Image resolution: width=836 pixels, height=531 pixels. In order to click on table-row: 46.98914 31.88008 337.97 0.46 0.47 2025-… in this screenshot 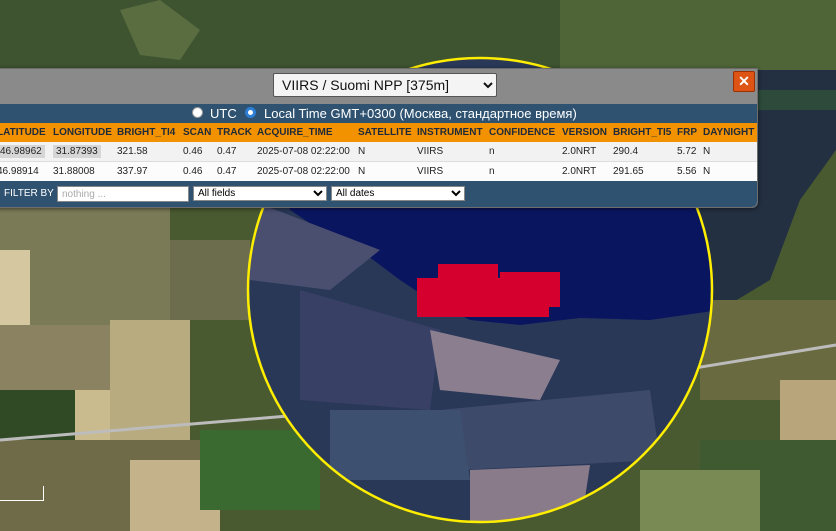, I will do `click(378, 171)`.